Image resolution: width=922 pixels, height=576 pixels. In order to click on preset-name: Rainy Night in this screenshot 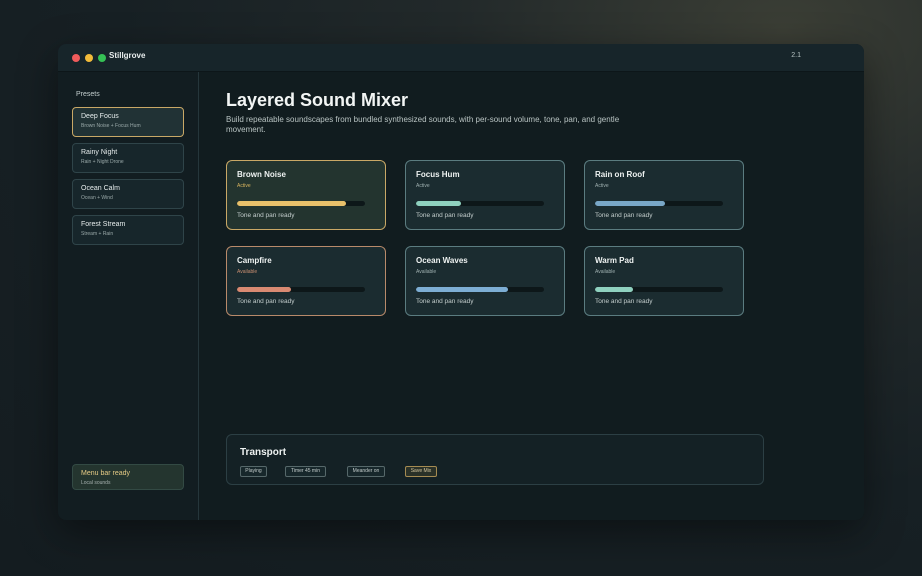, I will do `click(99, 152)`.